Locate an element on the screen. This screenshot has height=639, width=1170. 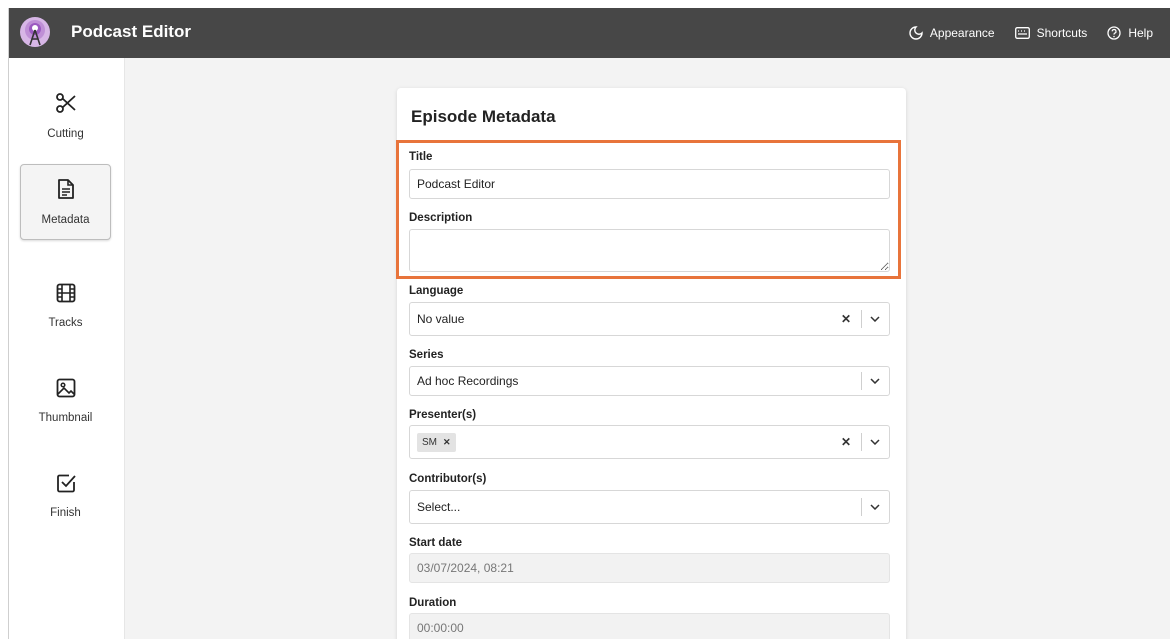
sidebar-item-tracks: Tracks is located at coordinates (65, 306).